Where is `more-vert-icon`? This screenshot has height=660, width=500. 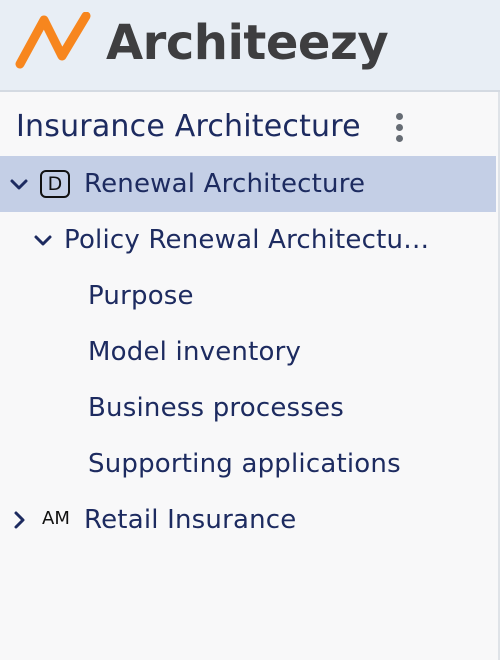
more-vert-icon is located at coordinates (400, 128).